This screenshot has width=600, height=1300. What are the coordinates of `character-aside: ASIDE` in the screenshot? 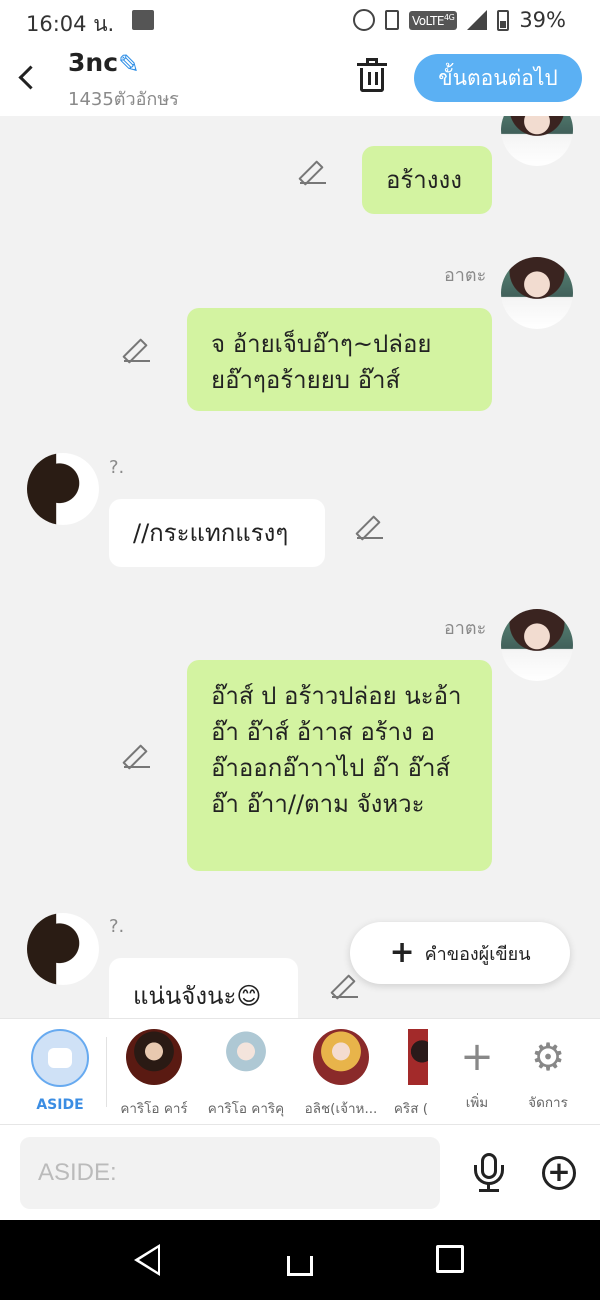 It's located at (60, 1071).